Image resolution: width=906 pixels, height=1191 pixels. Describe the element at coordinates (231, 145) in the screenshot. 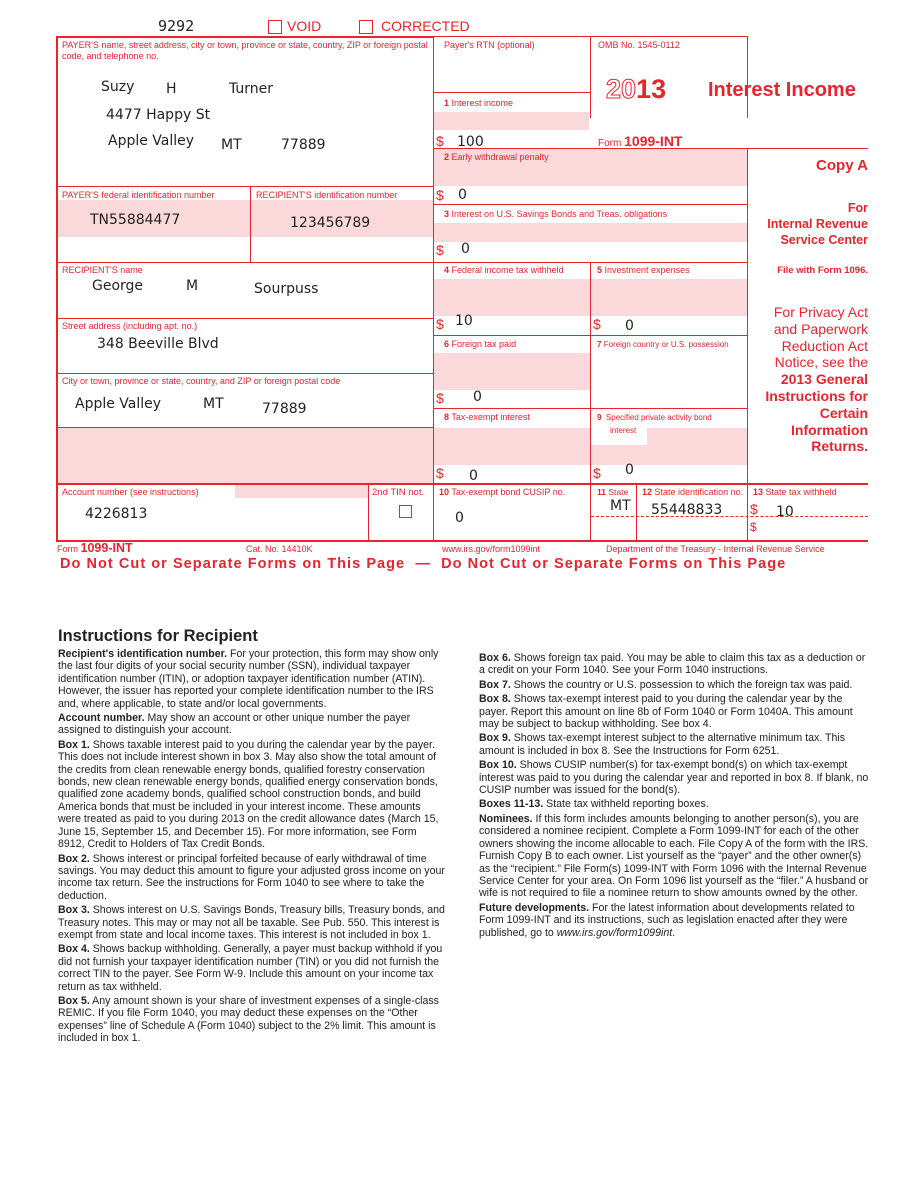

I see `payer-state: MT` at that location.